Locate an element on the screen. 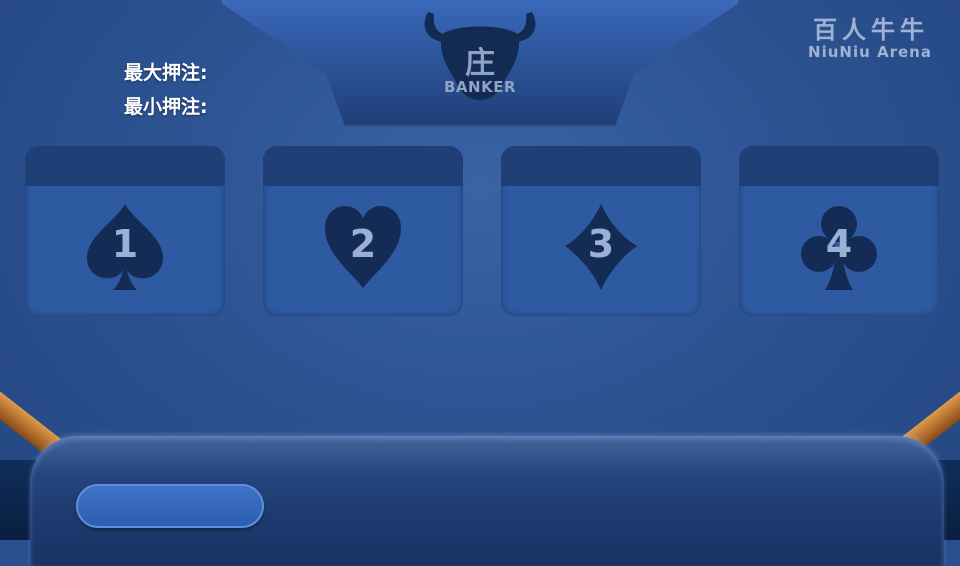 Image resolution: width=960 pixels, height=566 pixels. banker-label-cn: 庄 is located at coordinates (480, 63).